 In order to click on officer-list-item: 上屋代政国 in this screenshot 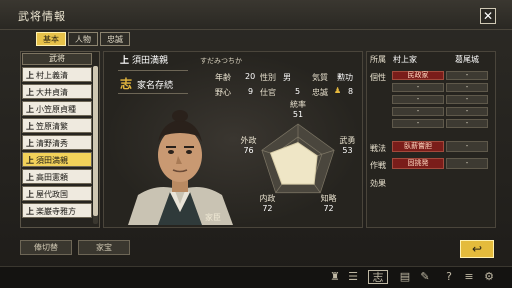, I will do `click(57, 193)`.